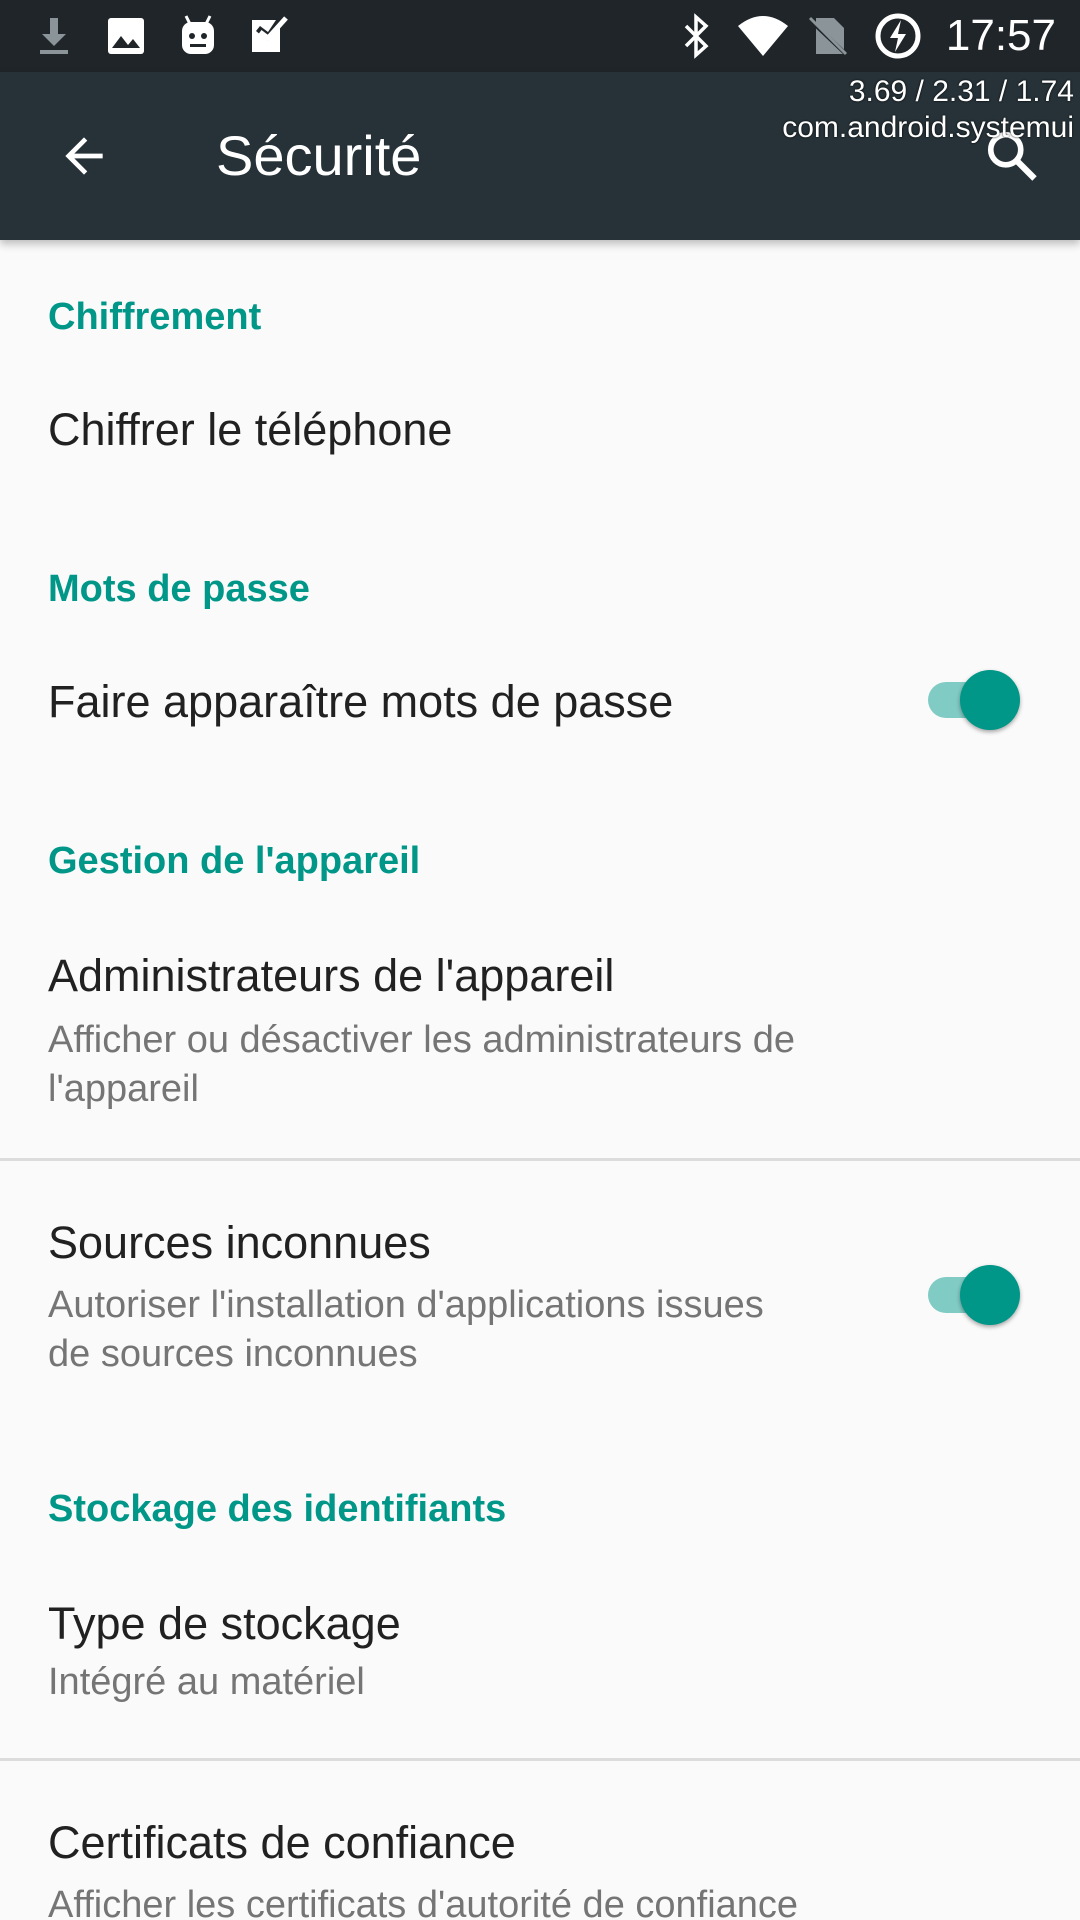  Describe the element at coordinates (250, 429) in the screenshot. I see `pref-title: Chiffrer le téléphone` at that location.